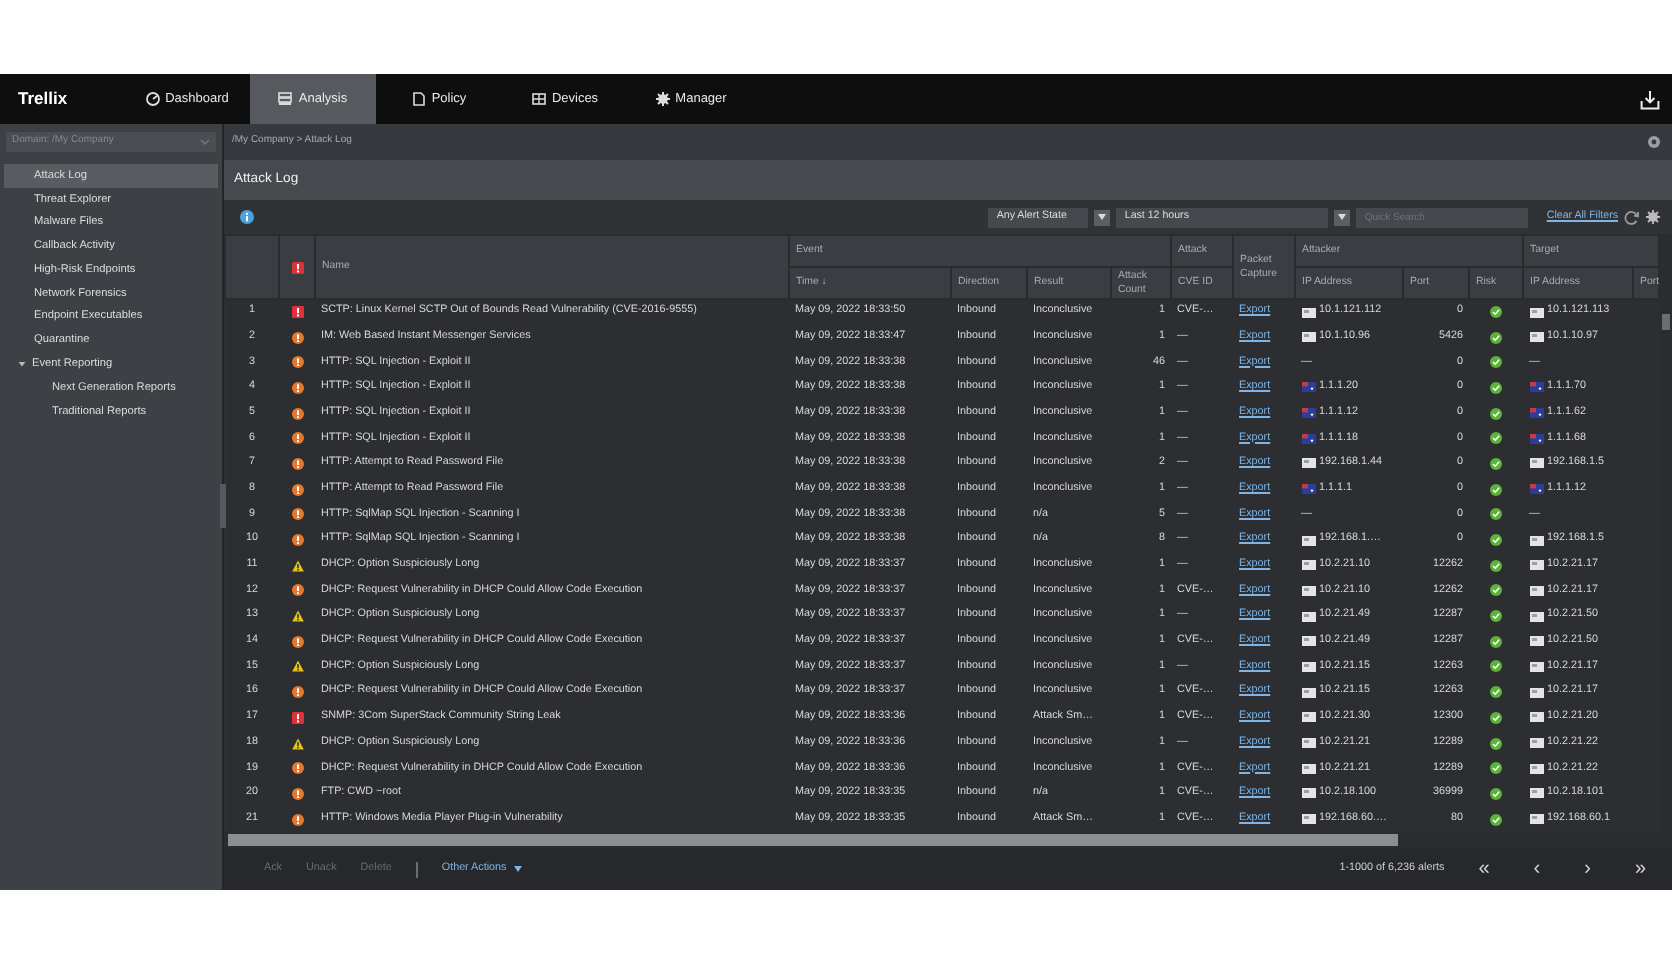  Describe the element at coordinates (418, 99) in the screenshot. I see `document-icon` at that location.